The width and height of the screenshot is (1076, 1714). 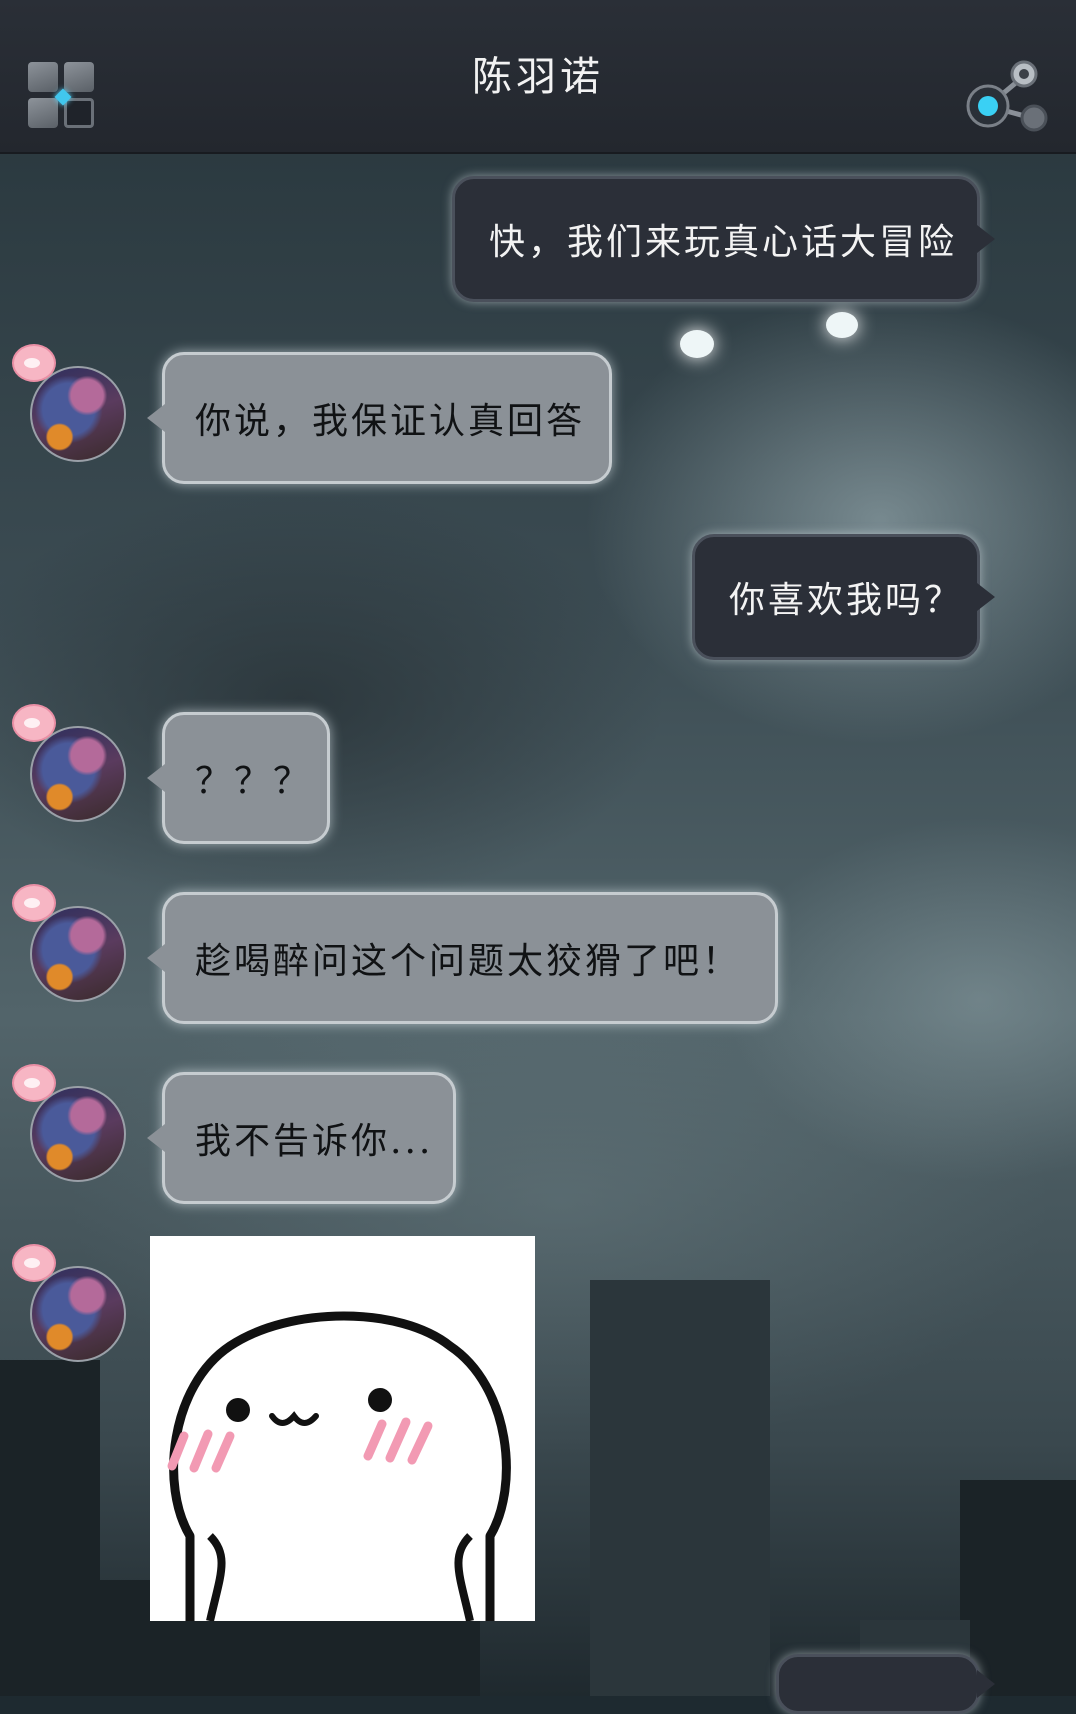 I want to click on message-text: 快，我们来玩真心话大冒险, so click(x=723, y=242).